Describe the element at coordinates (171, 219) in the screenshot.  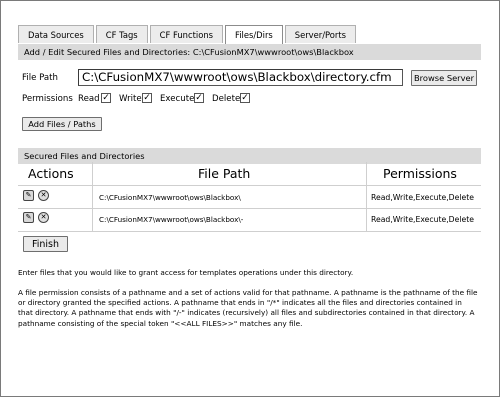
I see `row-file-path: C:\CFusionMX7\wwwroot\ows\Blackbox\-` at that location.